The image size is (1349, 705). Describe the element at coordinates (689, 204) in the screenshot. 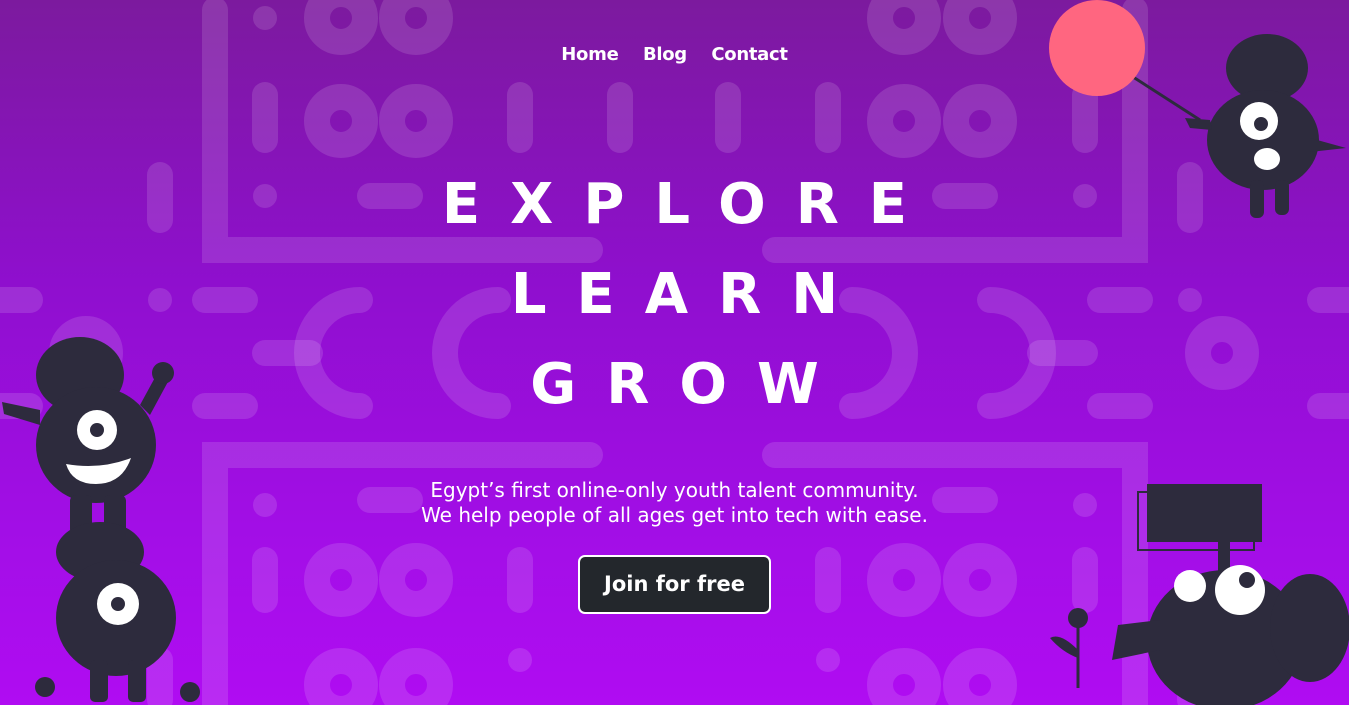

I see `headline-explore: EXPLORE` at that location.